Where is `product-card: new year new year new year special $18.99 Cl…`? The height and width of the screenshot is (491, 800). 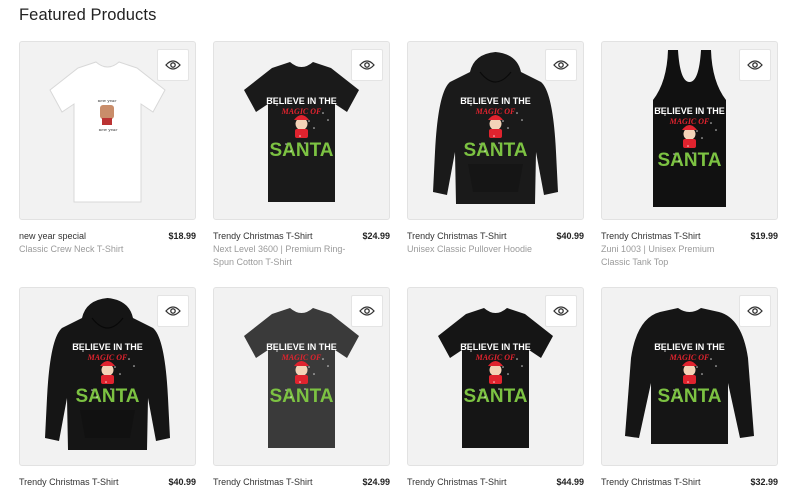 product-card: new year new year new year special $18.99 Cl… is located at coordinates (107, 148).